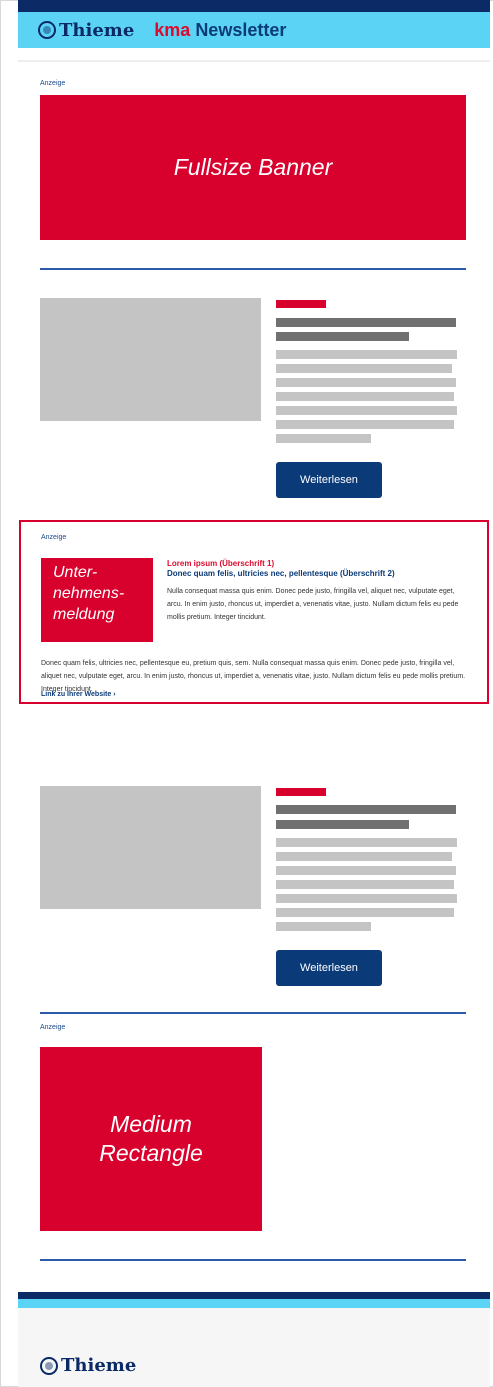 Image resolution: width=494 pixels, height=1387 pixels. Describe the element at coordinates (241, 29) in the screenshot. I see `newsletter-label: Newsletter` at that location.